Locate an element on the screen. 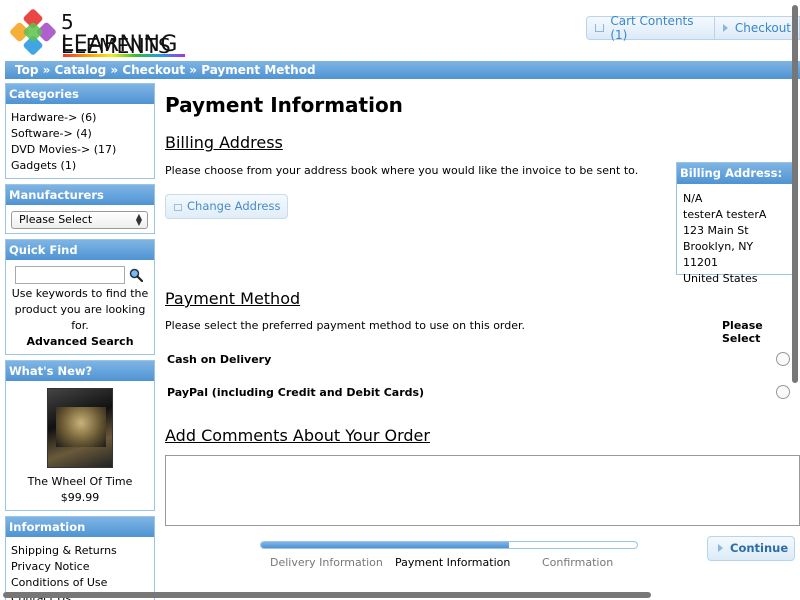 This screenshot has height=600, width=800. checkout-button: Checkout is located at coordinates (756, 28).